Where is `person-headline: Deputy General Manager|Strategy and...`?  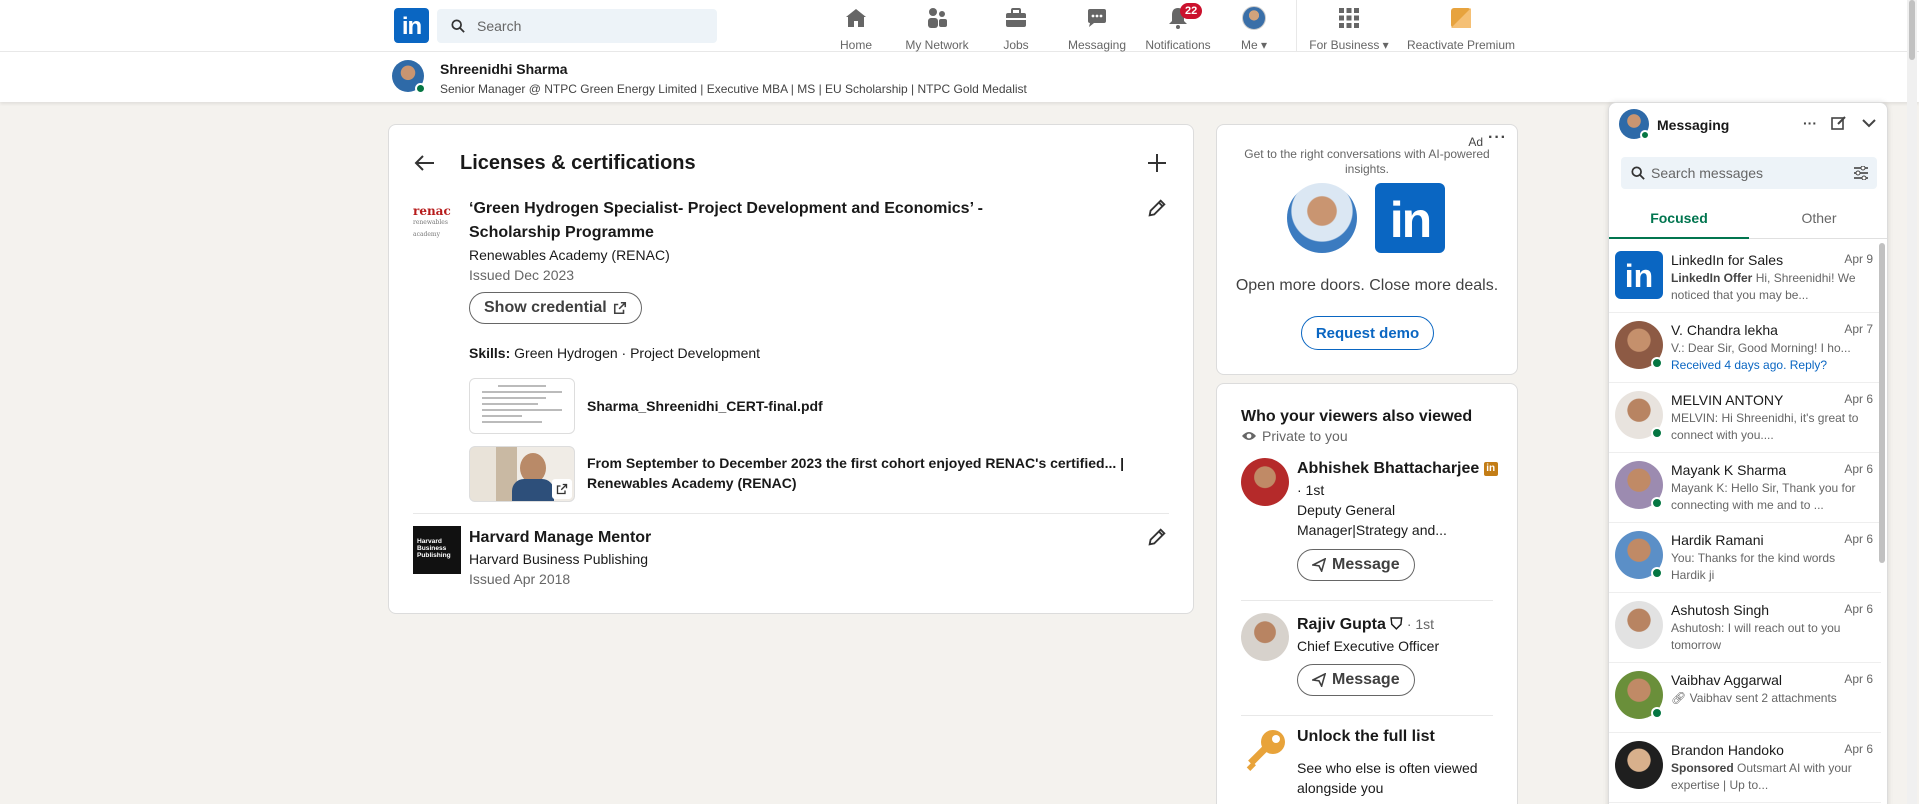 person-headline: Deputy General Manager|Strategy and... is located at coordinates (1372, 520).